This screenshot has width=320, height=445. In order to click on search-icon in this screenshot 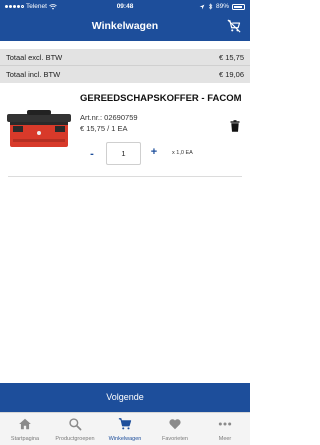, I will do `click(75, 424)`.